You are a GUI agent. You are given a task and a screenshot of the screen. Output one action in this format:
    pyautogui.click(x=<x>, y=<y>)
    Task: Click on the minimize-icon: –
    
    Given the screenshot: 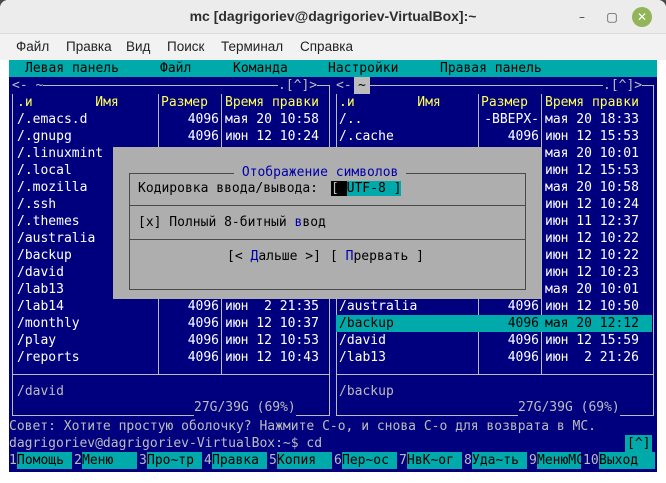 What is the action you would take?
    pyautogui.click(x=582, y=17)
    